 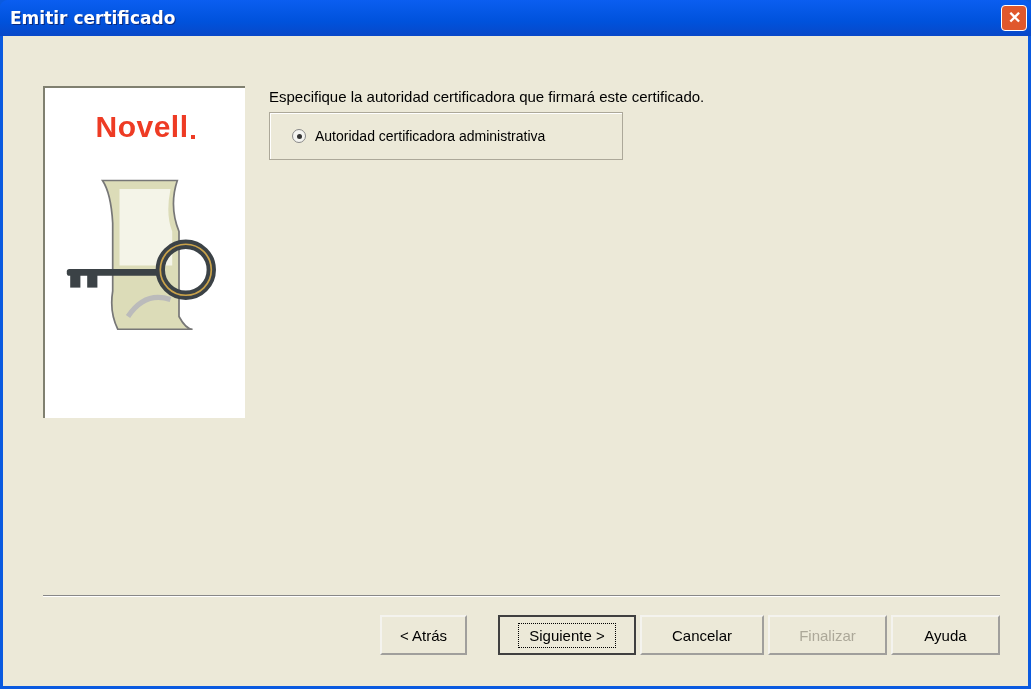 What do you see at coordinates (702, 635) in the screenshot?
I see `dialog-button: Cancelar` at bounding box center [702, 635].